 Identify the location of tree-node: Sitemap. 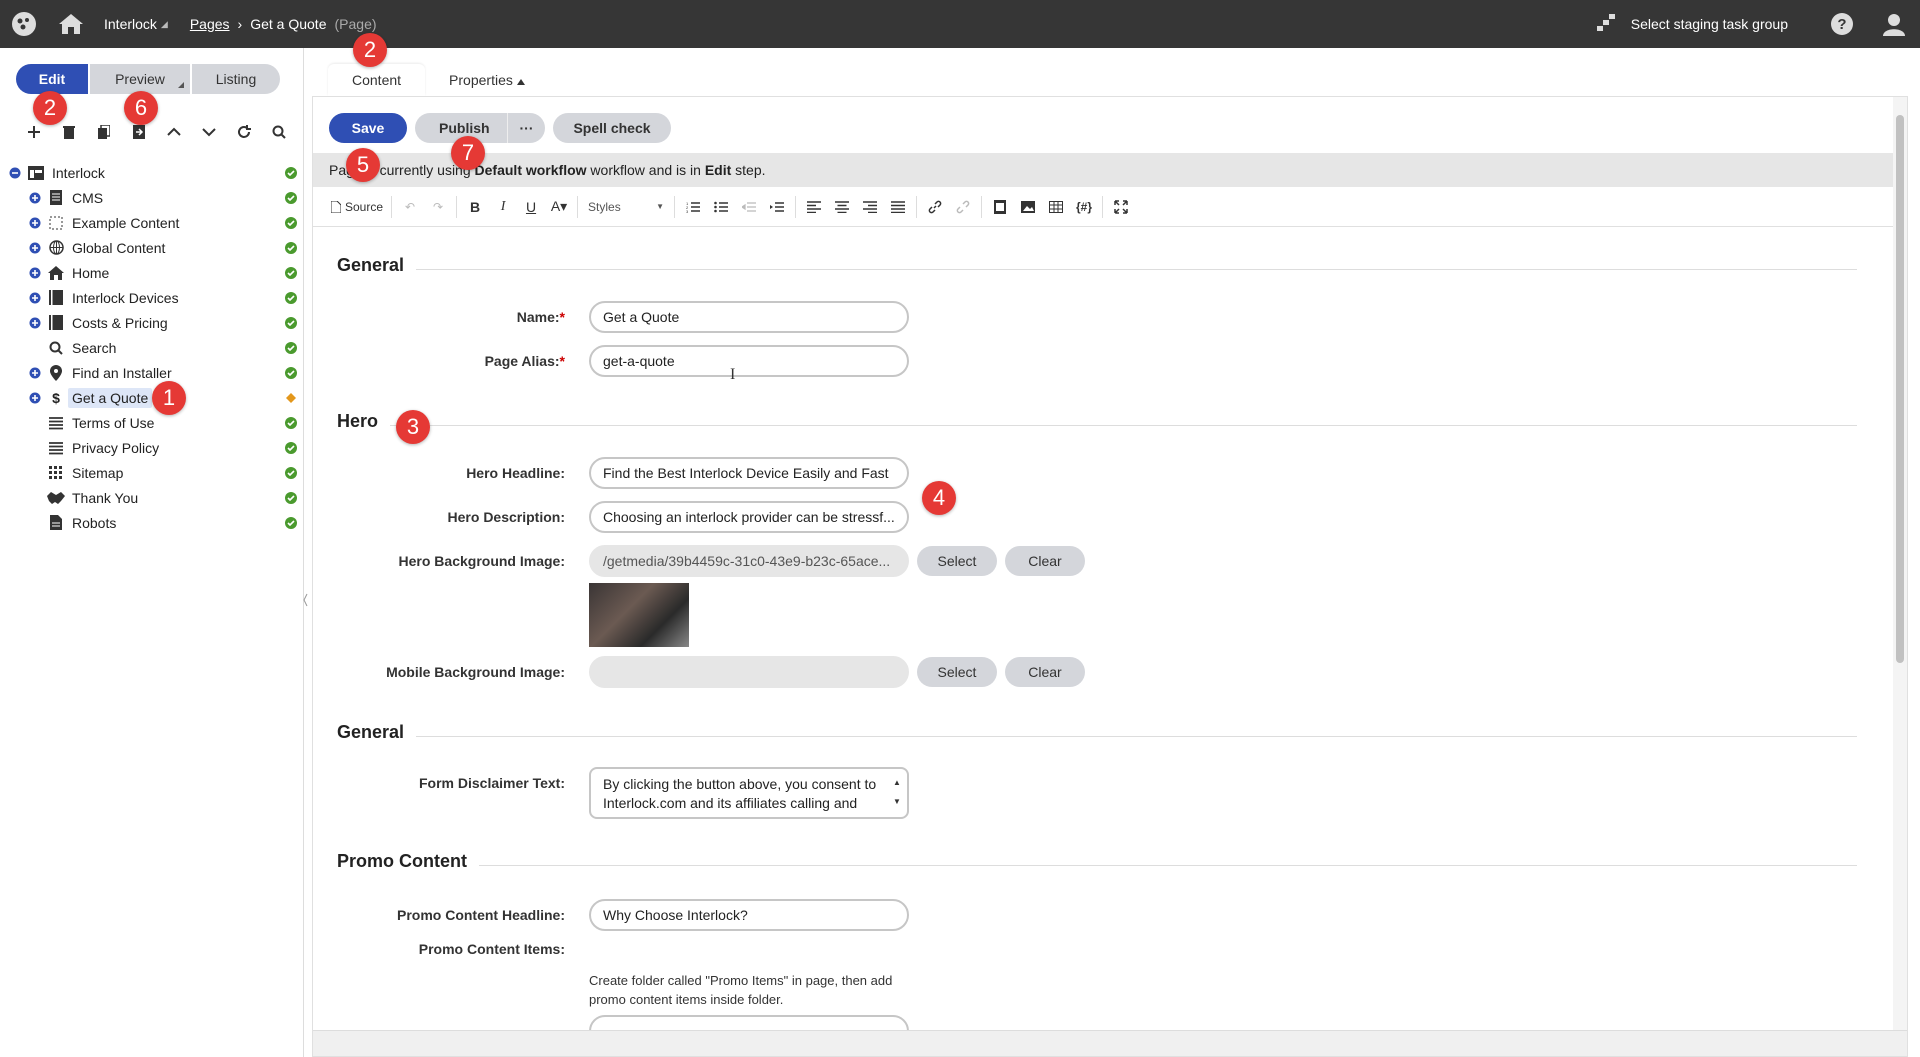
(153, 472).